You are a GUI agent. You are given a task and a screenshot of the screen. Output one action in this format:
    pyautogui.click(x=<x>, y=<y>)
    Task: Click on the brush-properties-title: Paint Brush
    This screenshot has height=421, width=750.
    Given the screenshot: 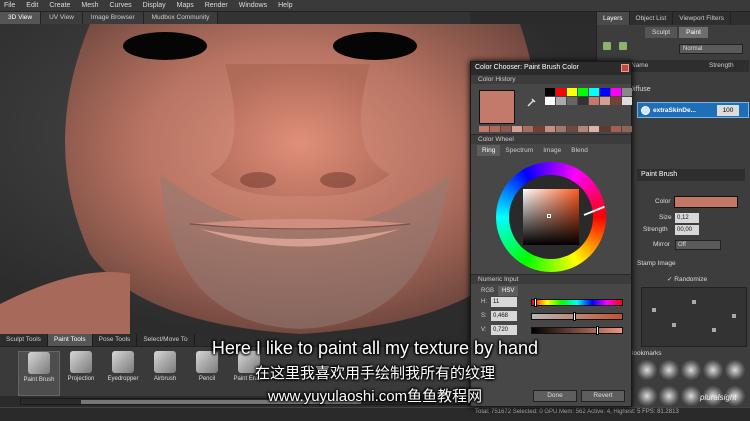 What is the action you would take?
    pyautogui.click(x=691, y=175)
    